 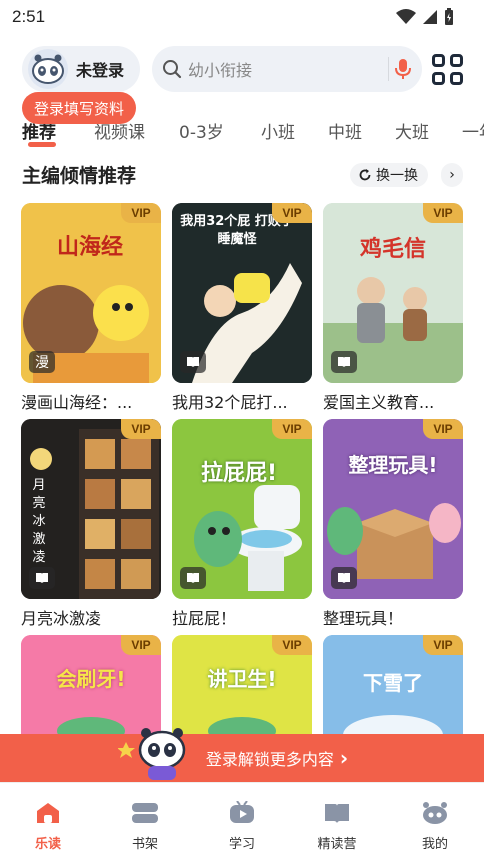 What do you see at coordinates (406, 16) in the screenshot?
I see `wifi-icon` at bounding box center [406, 16].